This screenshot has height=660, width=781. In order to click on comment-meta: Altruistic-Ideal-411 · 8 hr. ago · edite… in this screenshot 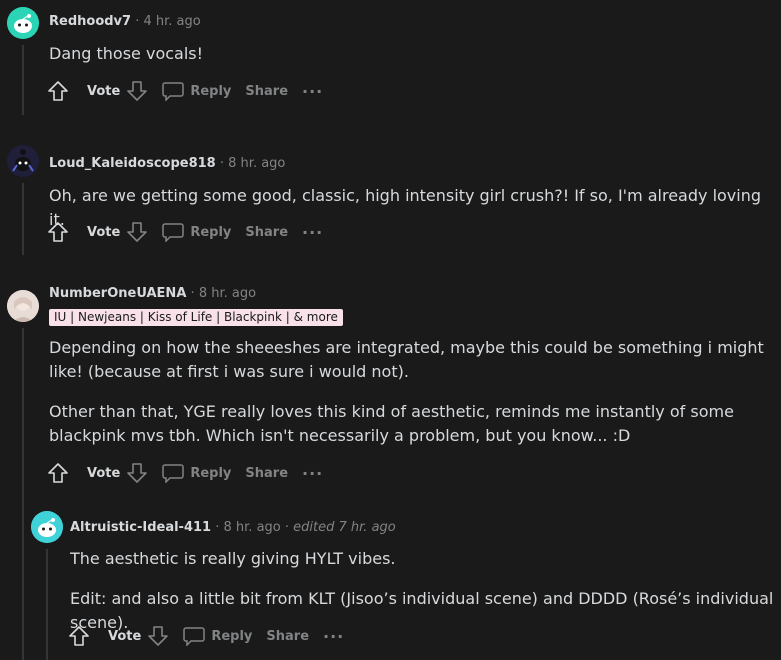, I will do `click(233, 527)`.